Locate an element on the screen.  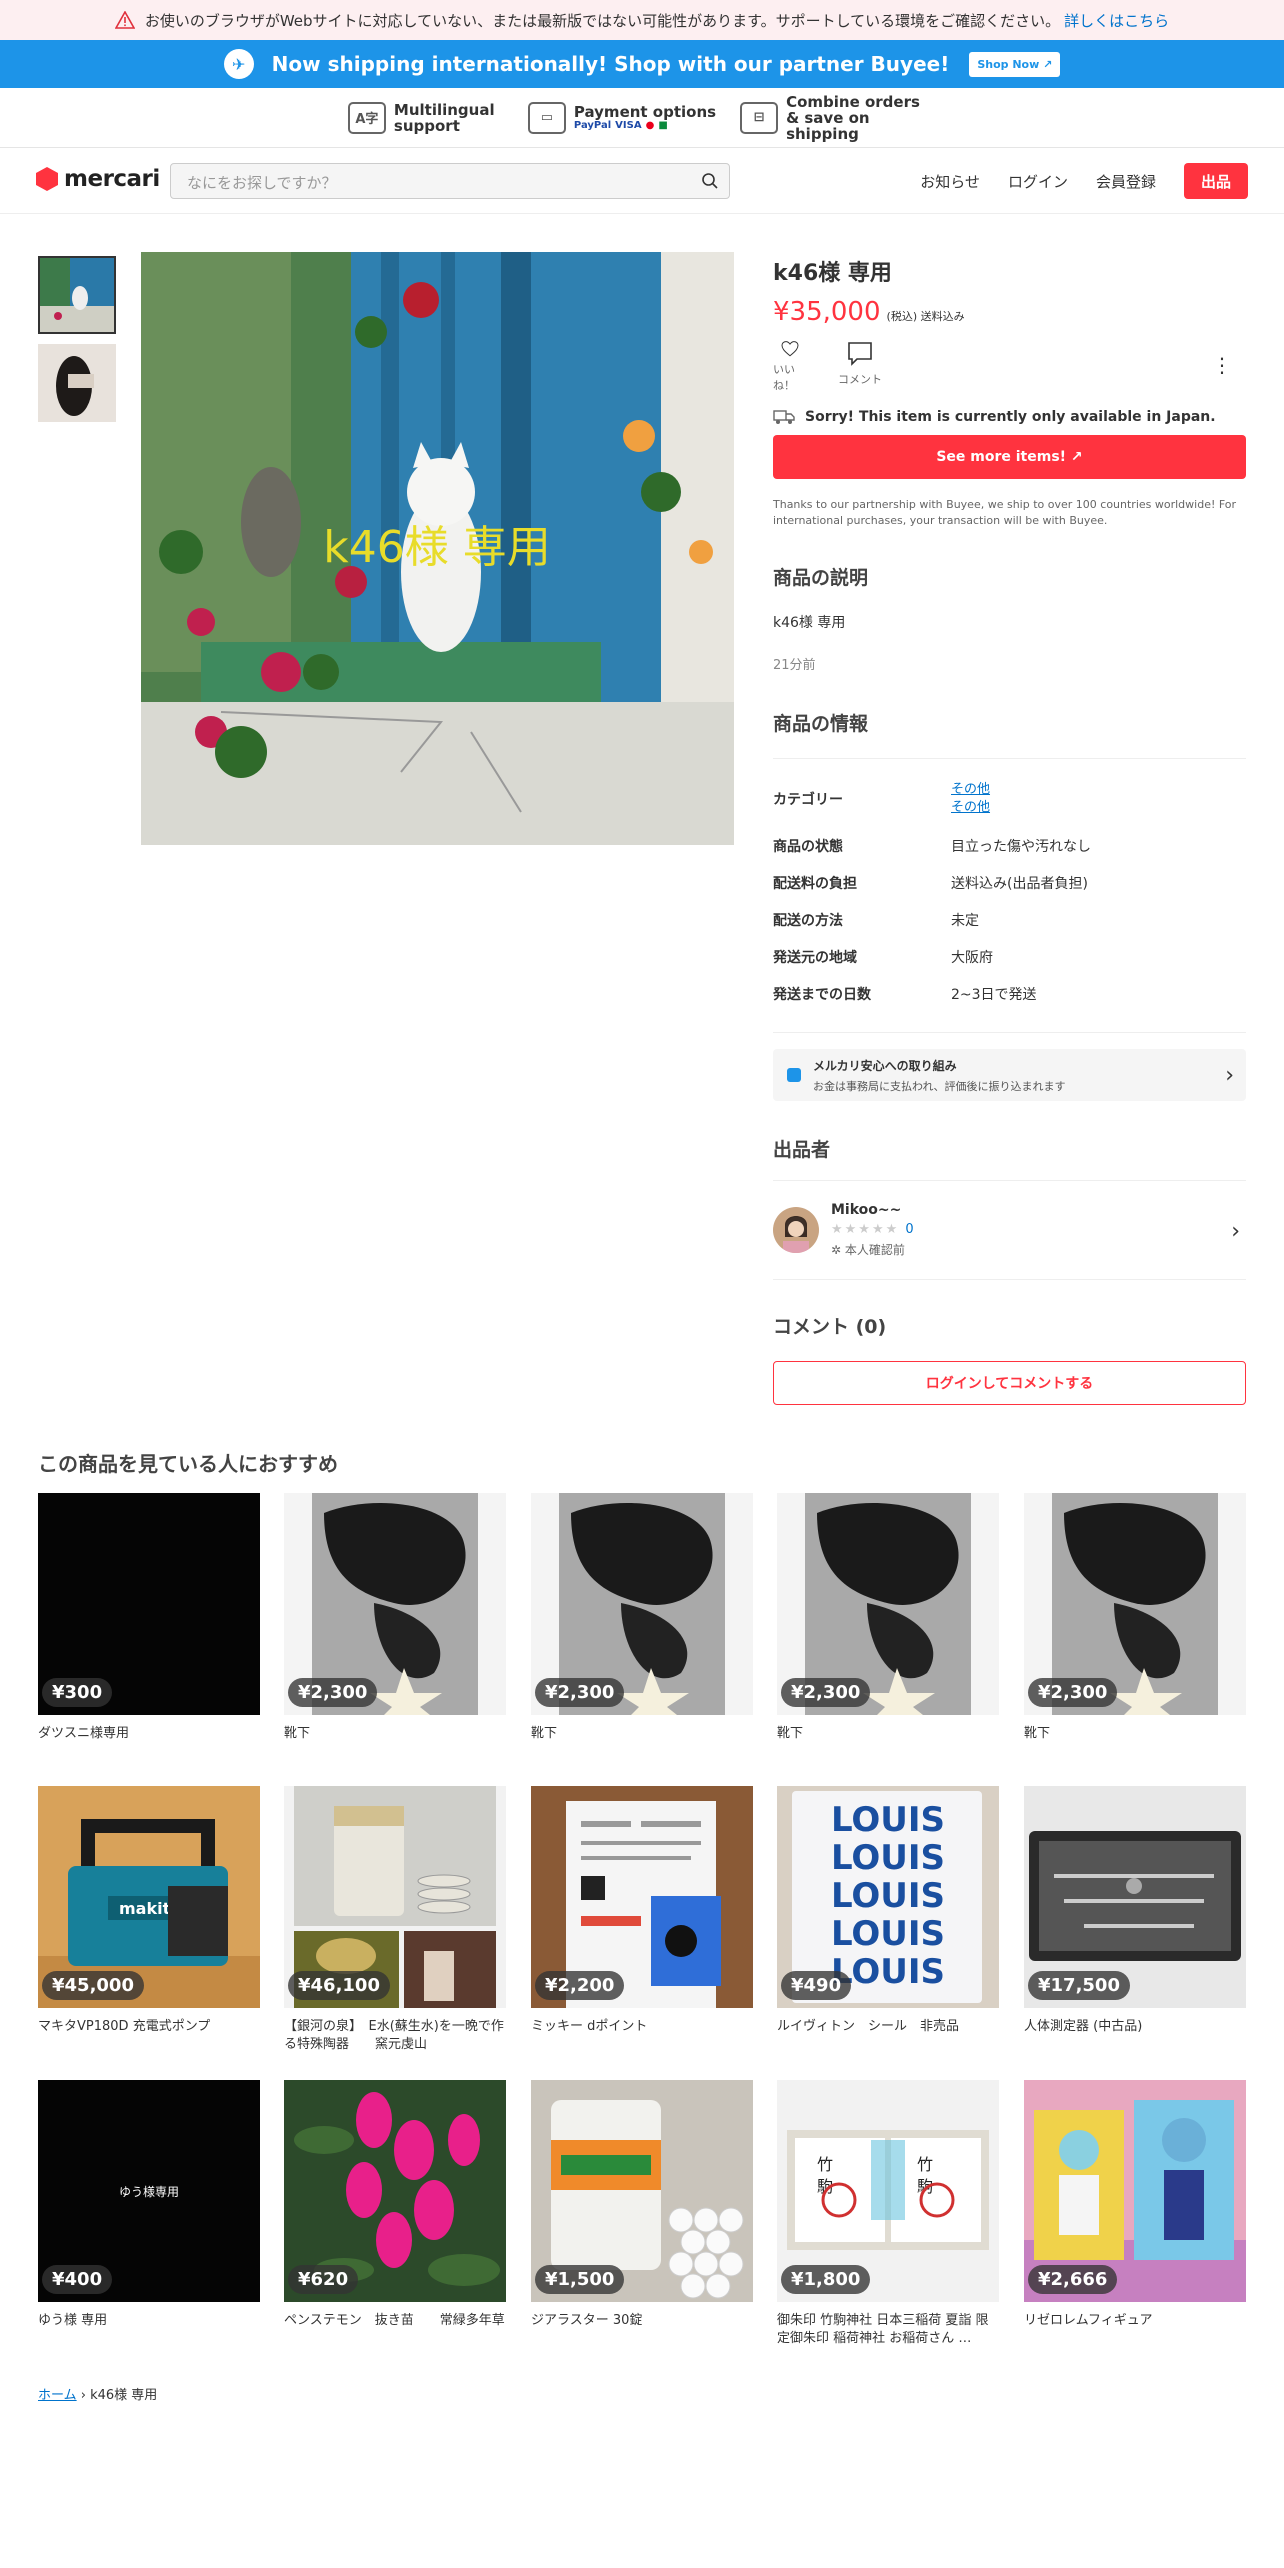
recommendation-image: ゆう様専用 ¥400 is located at coordinates (149, 2191).